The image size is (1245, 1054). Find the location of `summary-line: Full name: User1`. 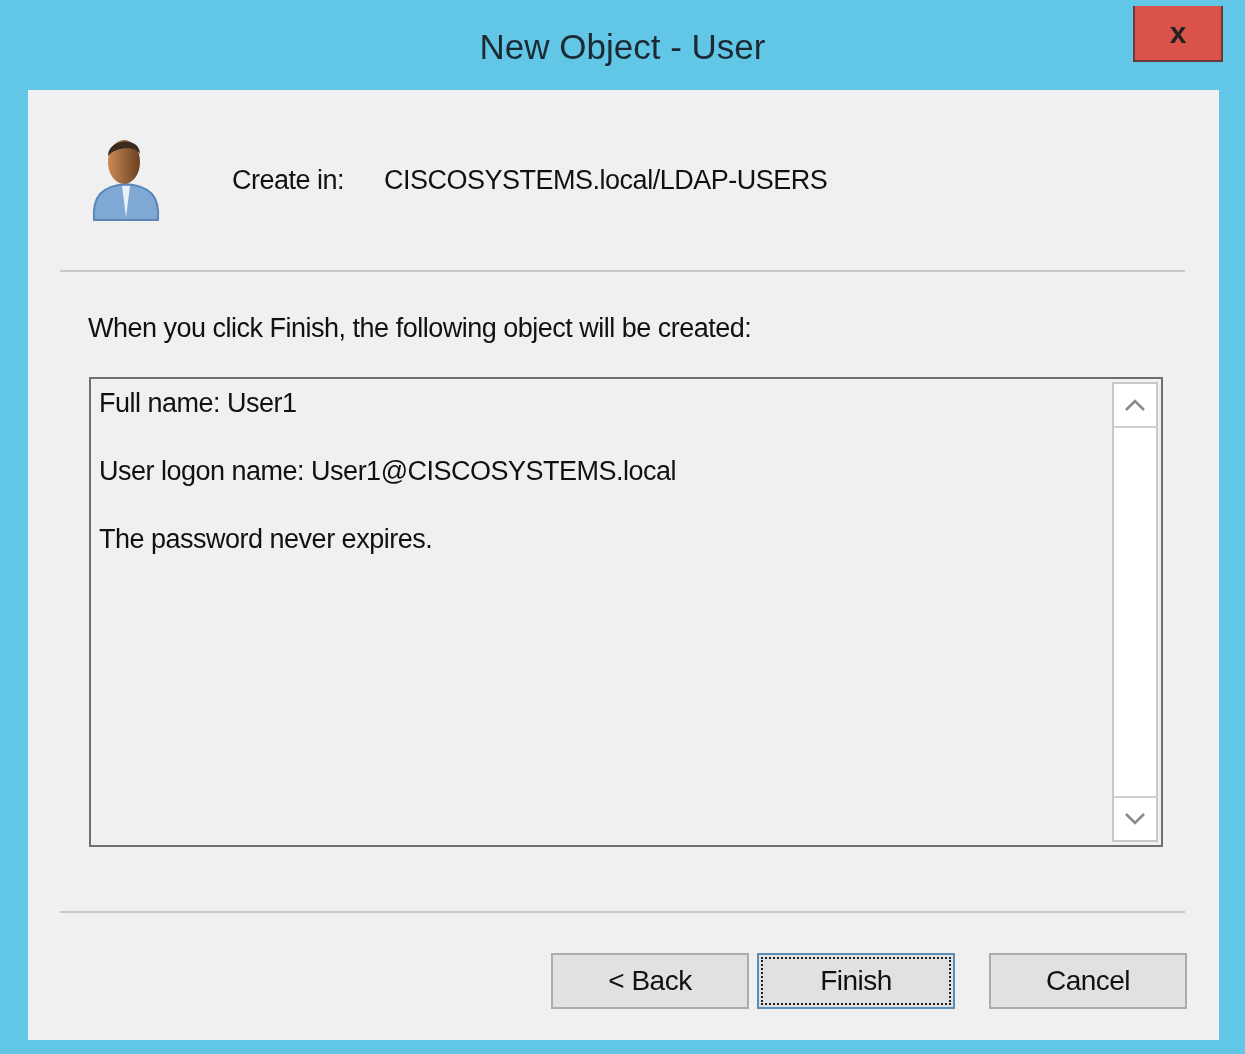

summary-line: Full name: User1 is located at coordinates (198, 402).